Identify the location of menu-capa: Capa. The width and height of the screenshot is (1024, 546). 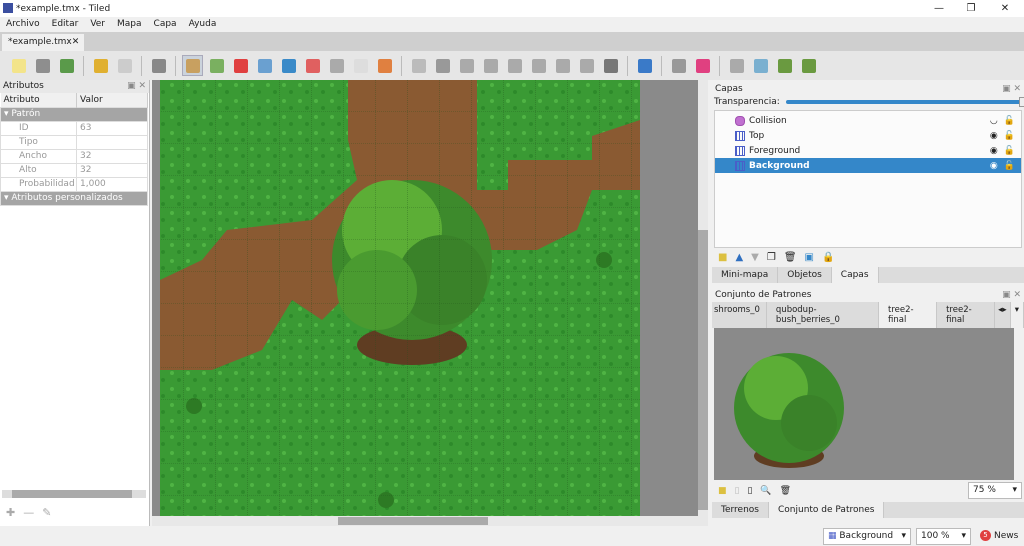
(165, 24).